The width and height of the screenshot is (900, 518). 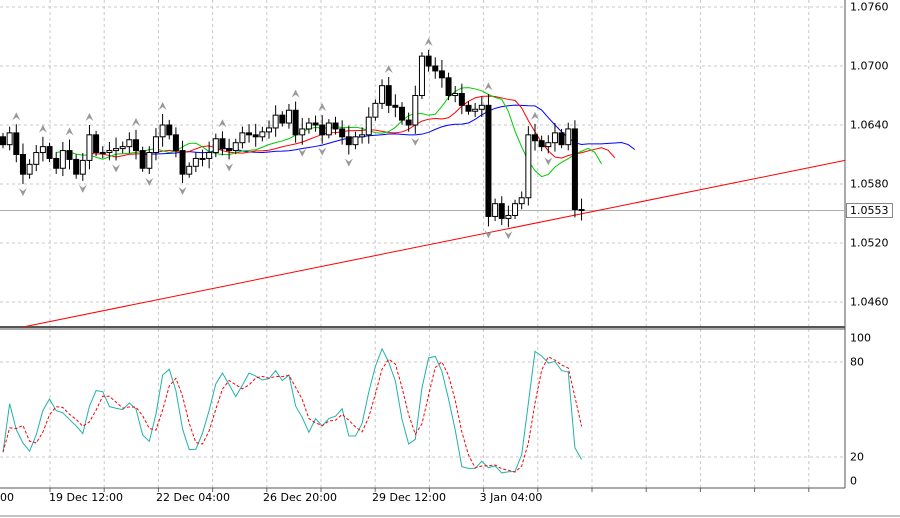 I want to click on time-label: 26 Dec 20:00, so click(x=300, y=497).